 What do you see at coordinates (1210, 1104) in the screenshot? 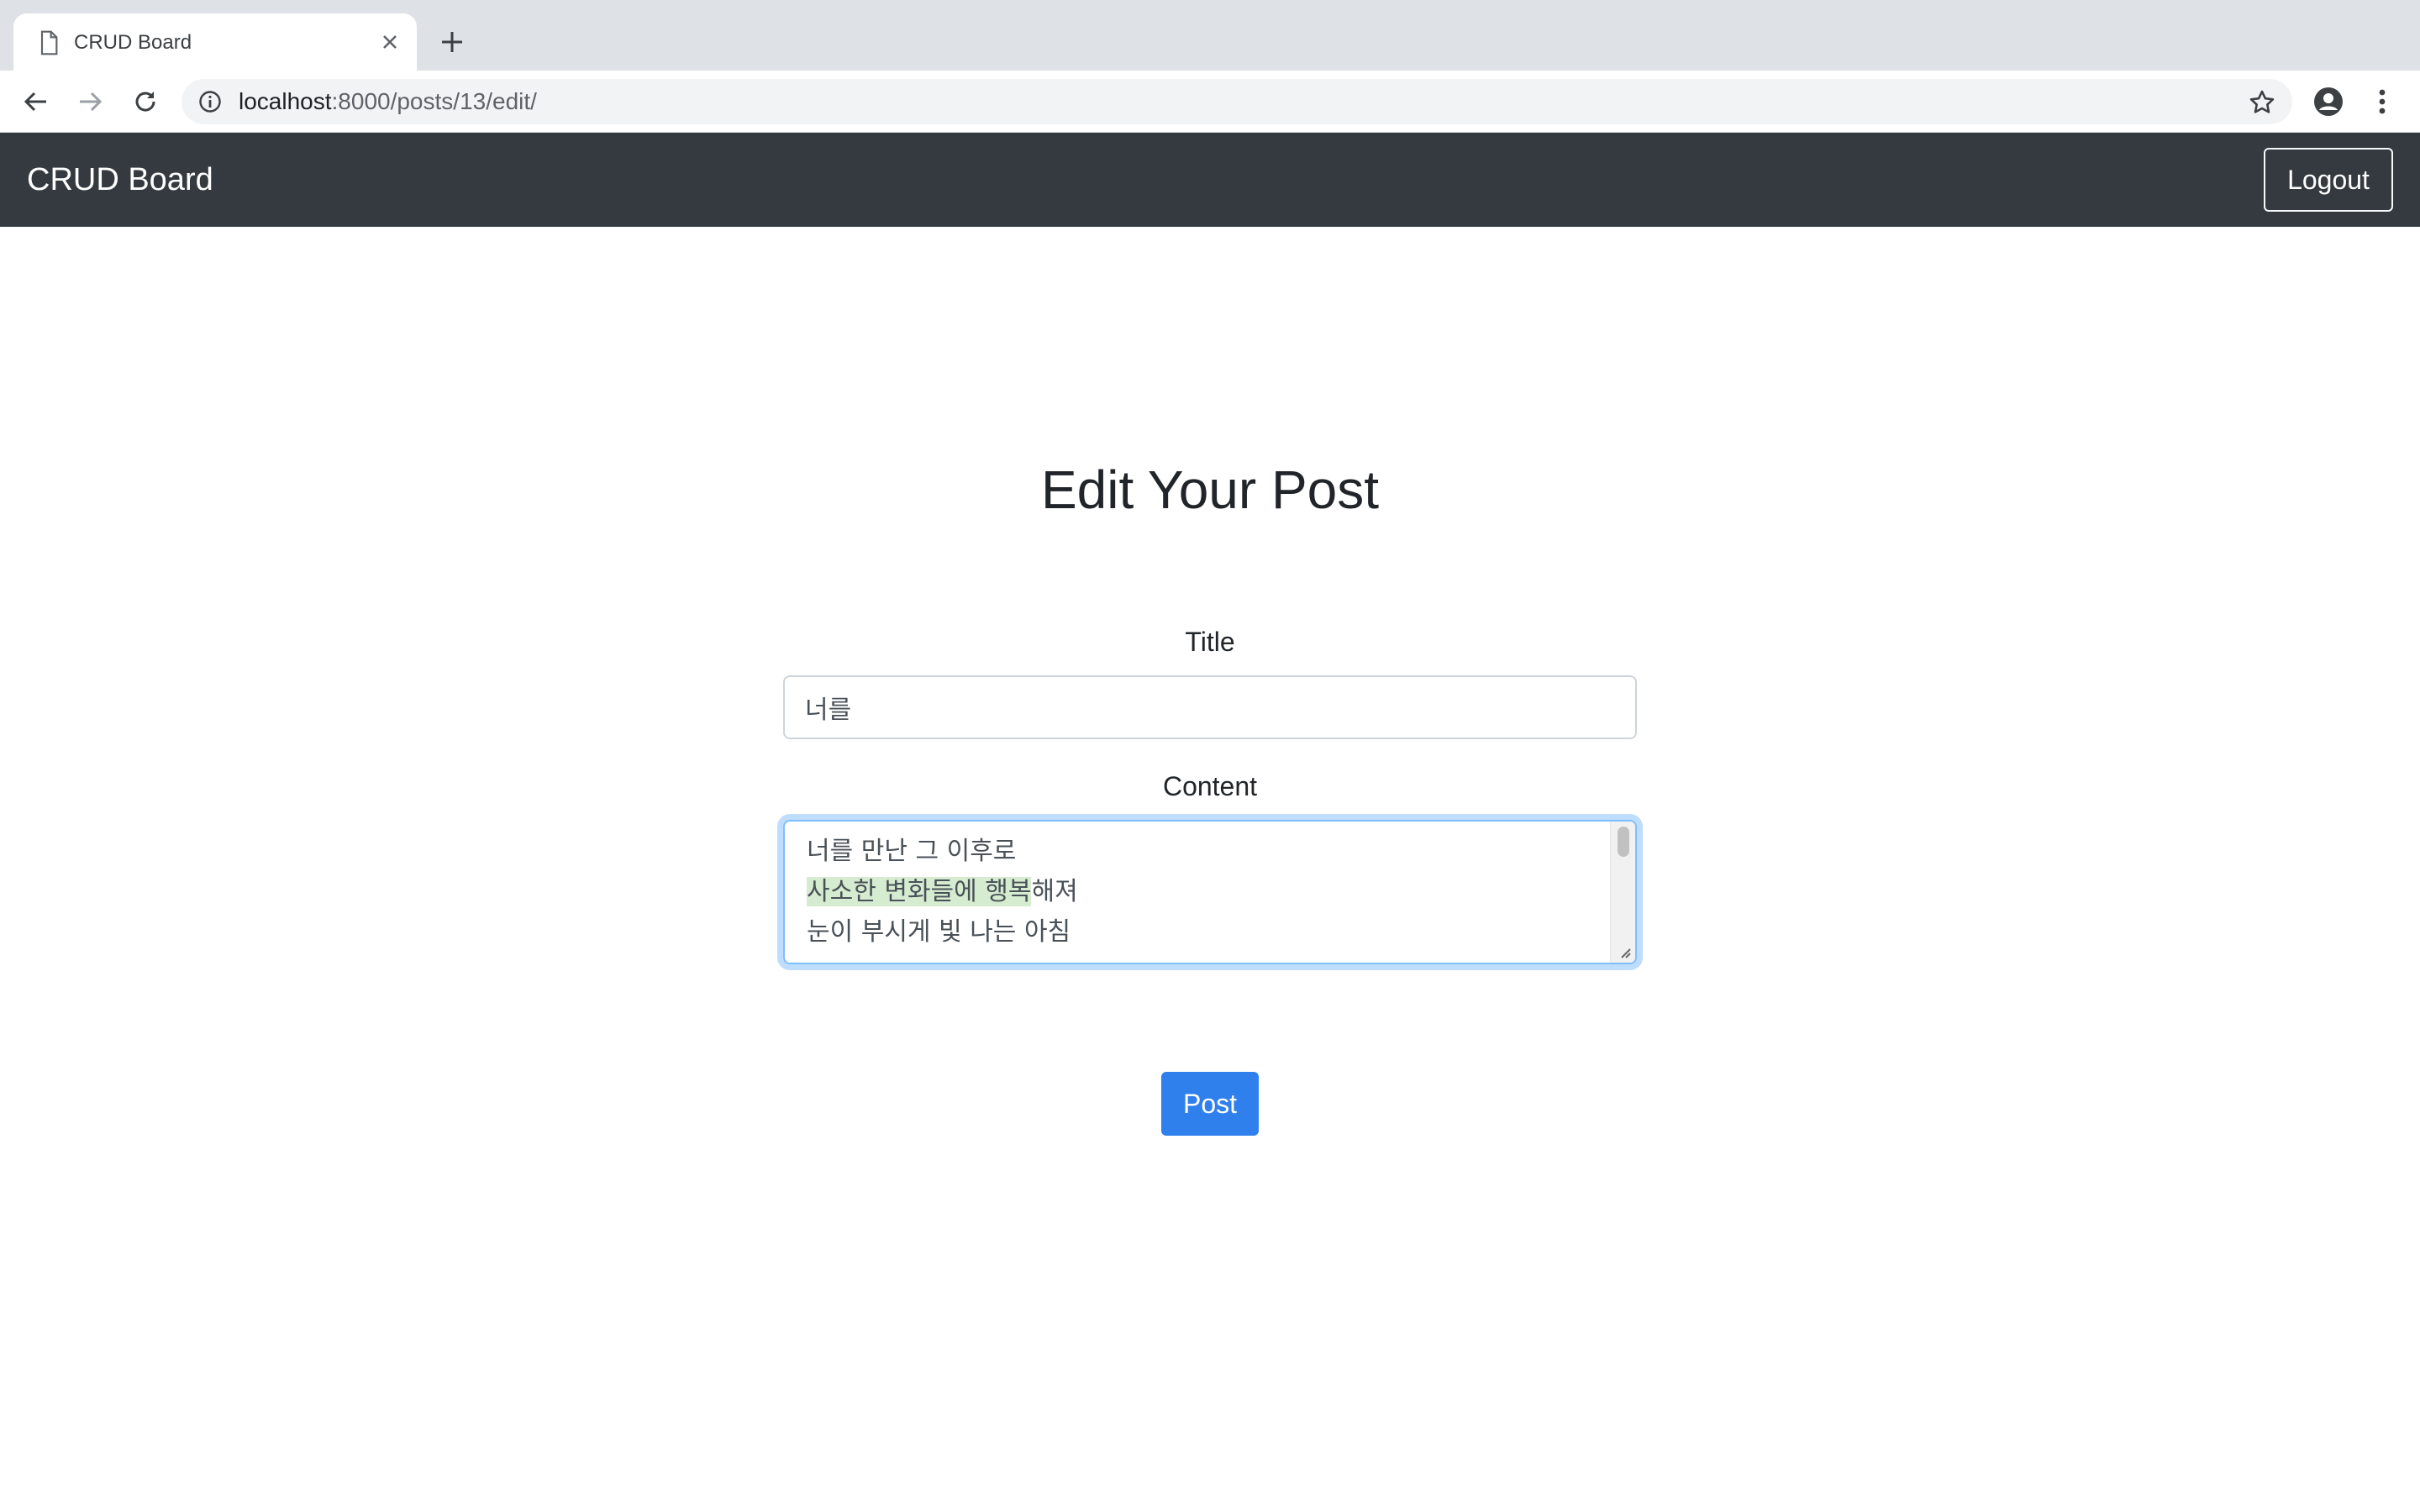
I see `post-button: Post` at bounding box center [1210, 1104].